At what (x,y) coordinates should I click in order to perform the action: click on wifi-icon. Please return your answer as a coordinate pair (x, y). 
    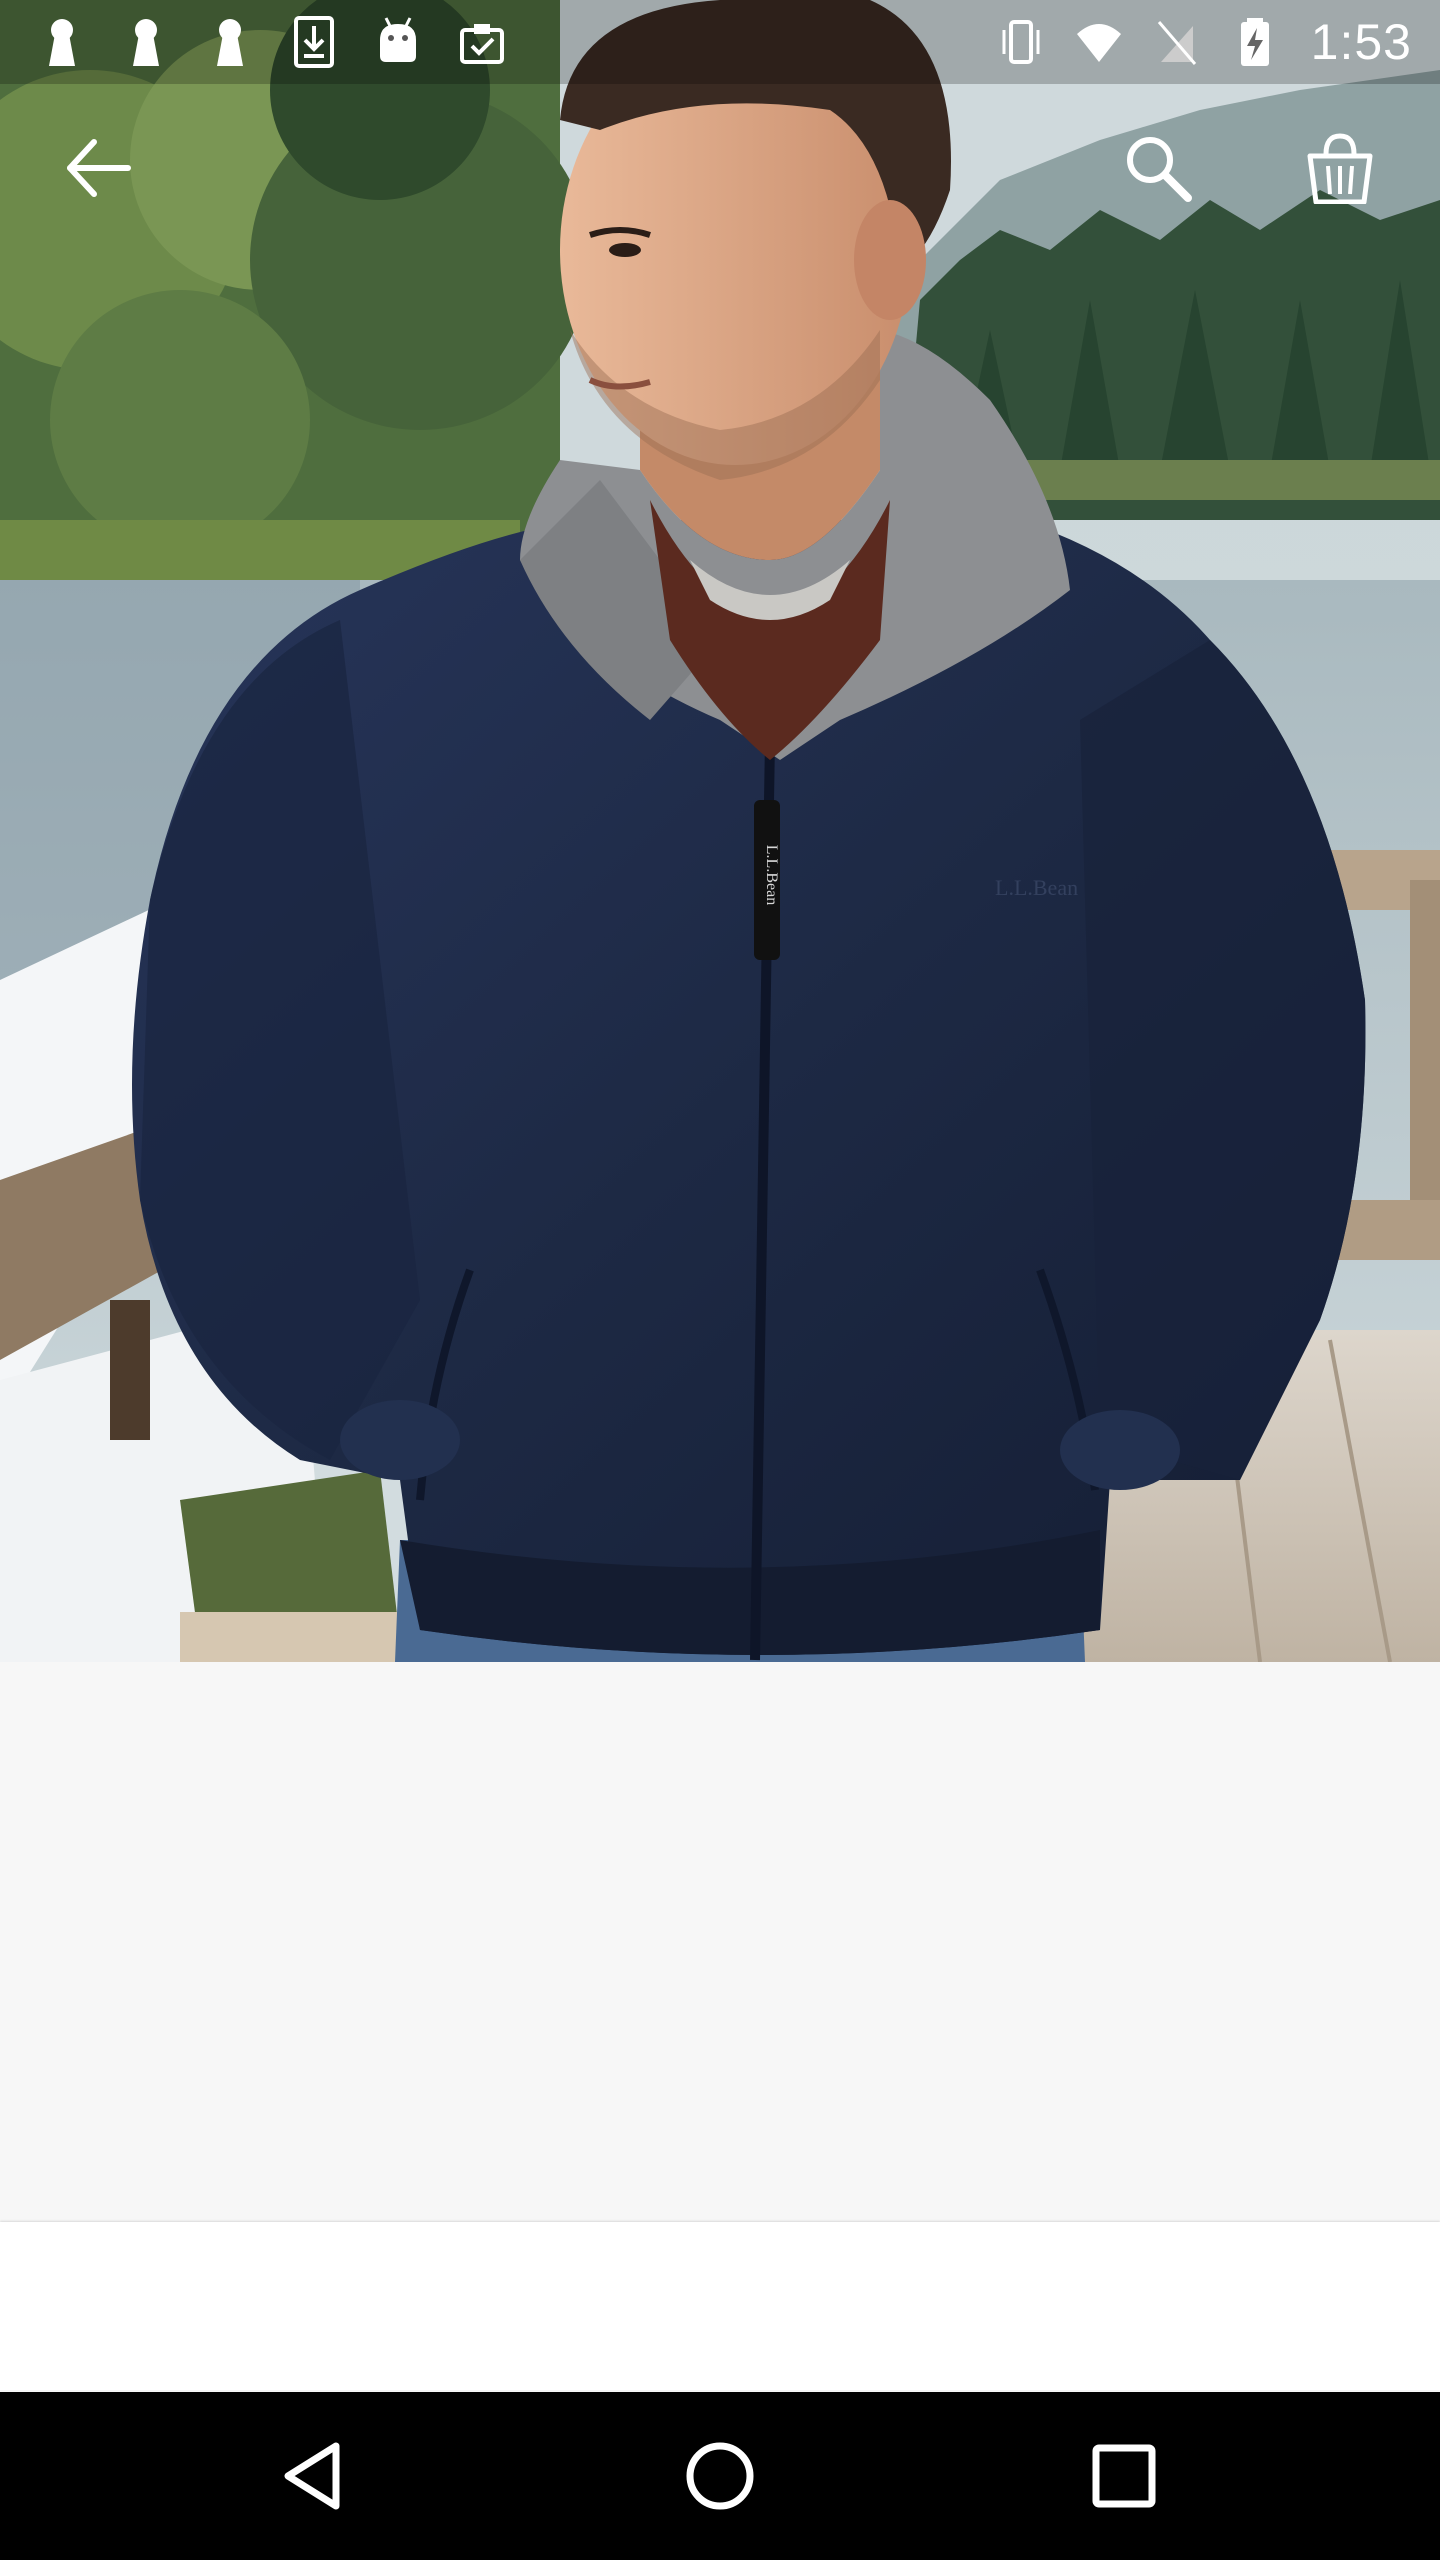
    Looking at the image, I should click on (1098, 42).